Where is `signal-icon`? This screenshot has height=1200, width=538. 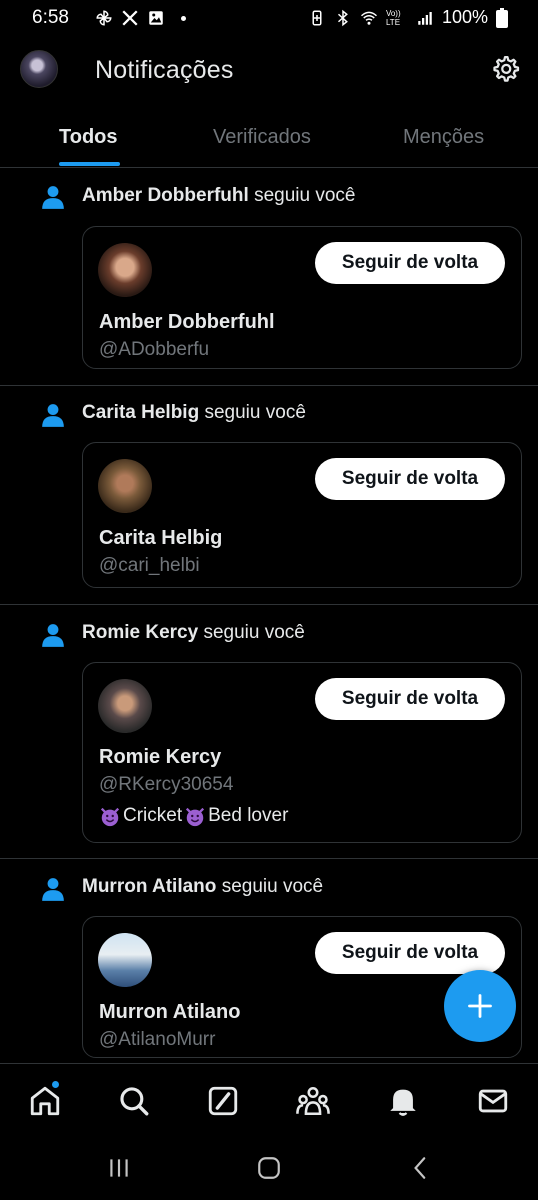 signal-icon is located at coordinates (425, 18).